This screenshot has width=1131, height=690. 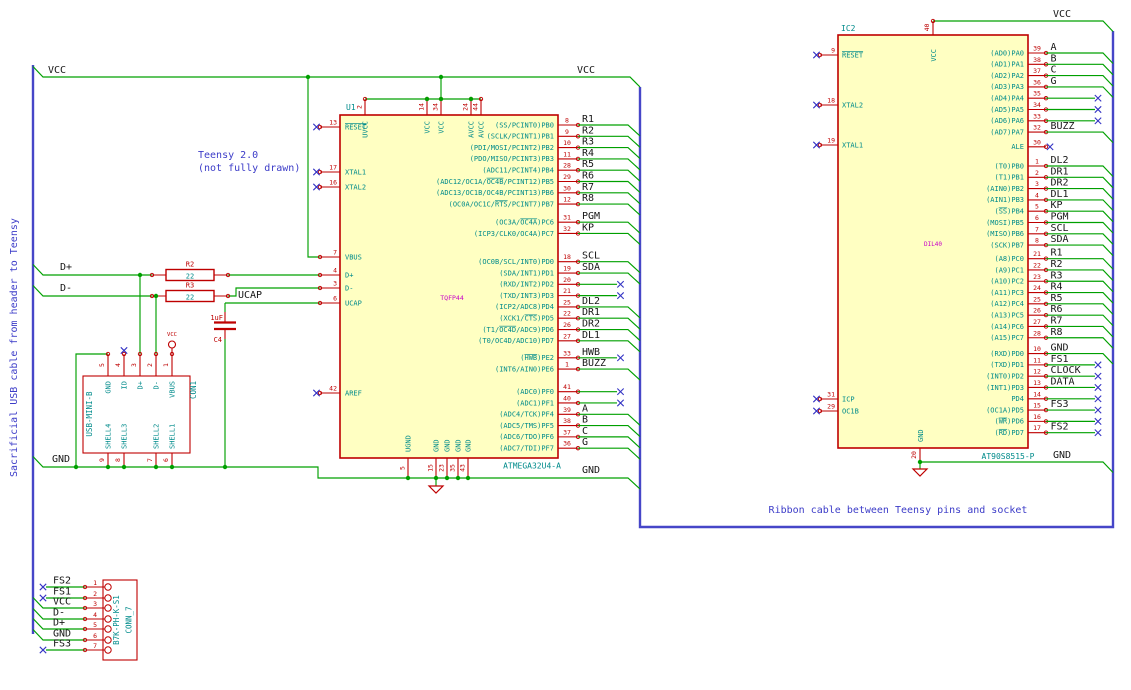 What do you see at coordinates (458, 445) in the screenshot?
I see `pin-name: GND` at bounding box center [458, 445].